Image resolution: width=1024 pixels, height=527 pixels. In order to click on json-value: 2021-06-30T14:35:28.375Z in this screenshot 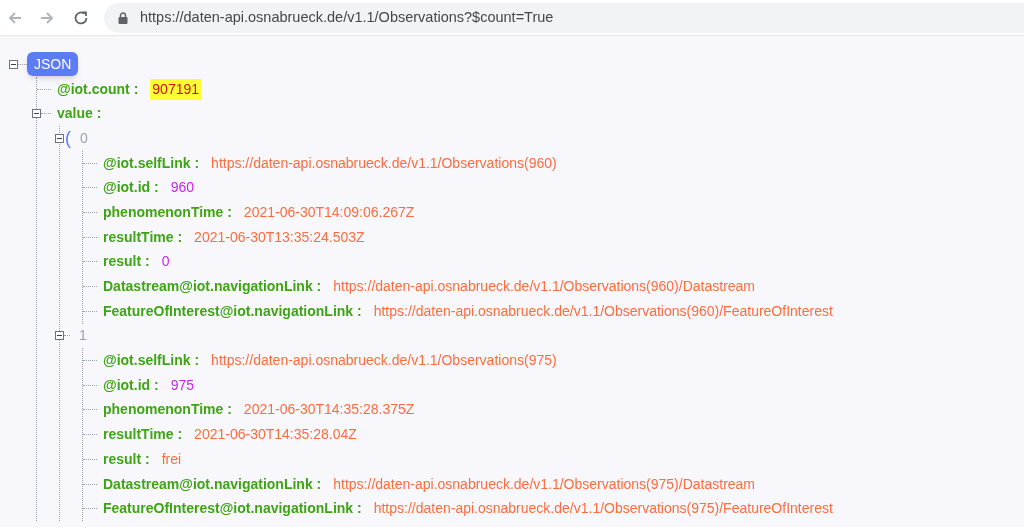, I will do `click(329, 410)`.